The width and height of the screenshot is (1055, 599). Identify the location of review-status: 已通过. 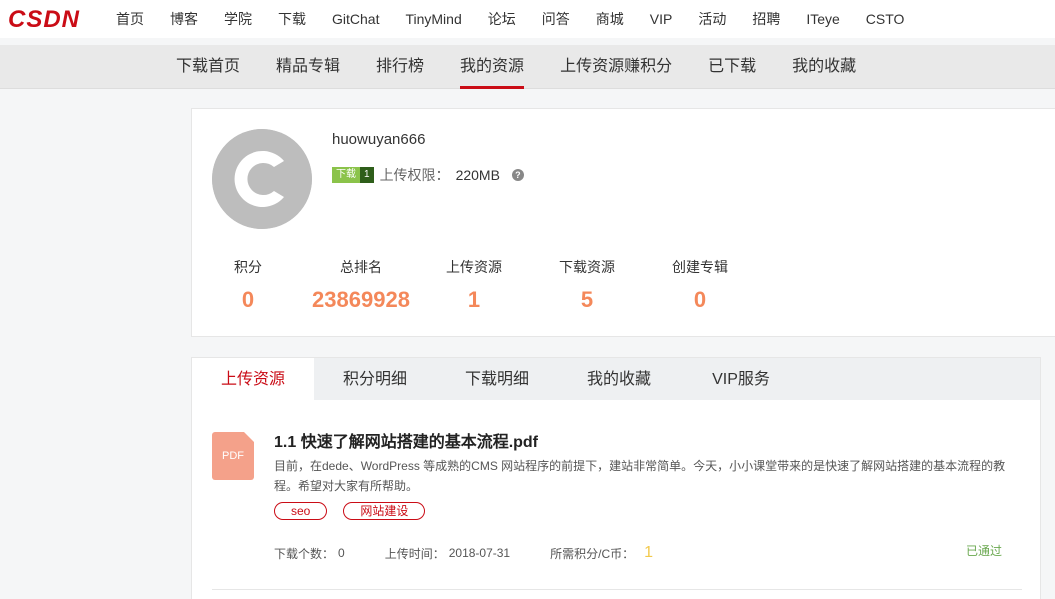
(983, 551).